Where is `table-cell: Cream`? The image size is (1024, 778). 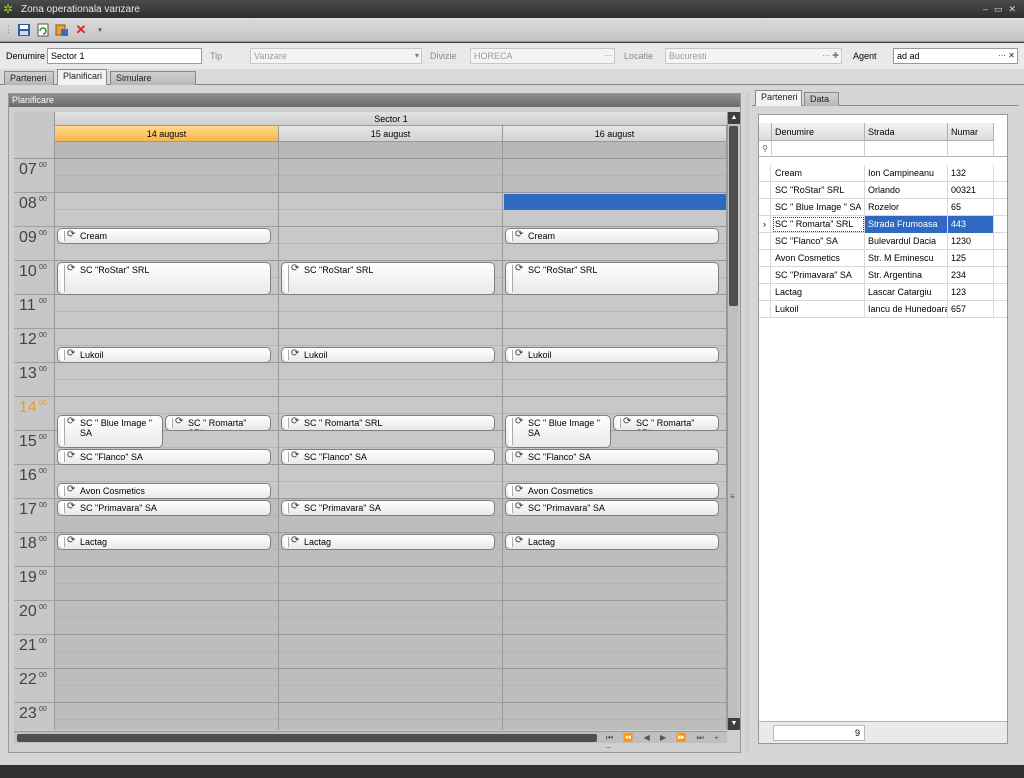 table-cell: Cream is located at coordinates (818, 173).